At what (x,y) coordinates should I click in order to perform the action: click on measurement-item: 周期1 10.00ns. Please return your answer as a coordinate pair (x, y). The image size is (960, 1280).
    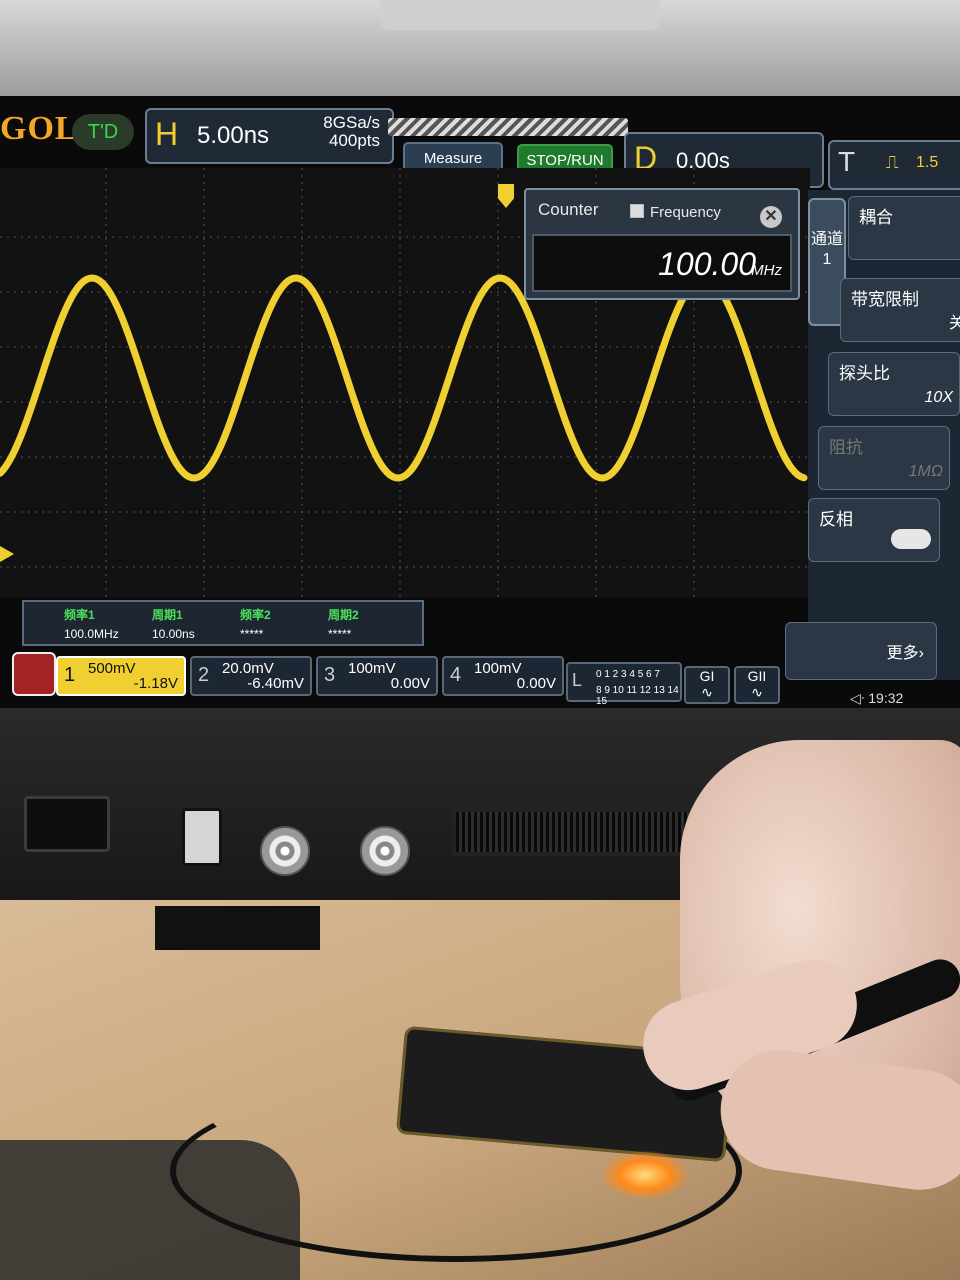
    Looking at the image, I should click on (196, 623).